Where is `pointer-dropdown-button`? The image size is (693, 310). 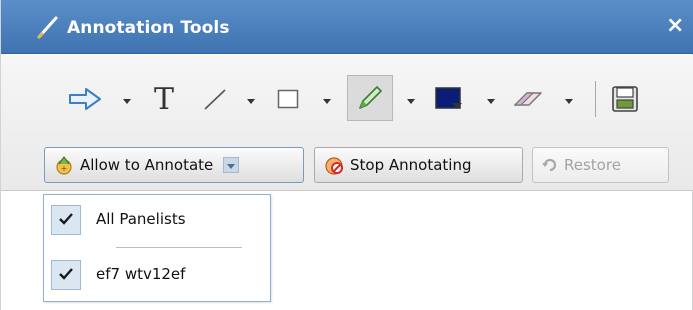 pointer-dropdown-button is located at coordinates (127, 99).